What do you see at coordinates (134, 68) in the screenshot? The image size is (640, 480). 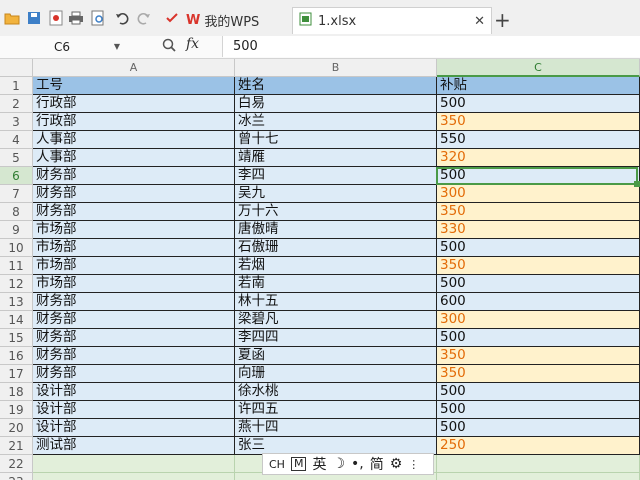 I see `column-header-a: A` at bounding box center [134, 68].